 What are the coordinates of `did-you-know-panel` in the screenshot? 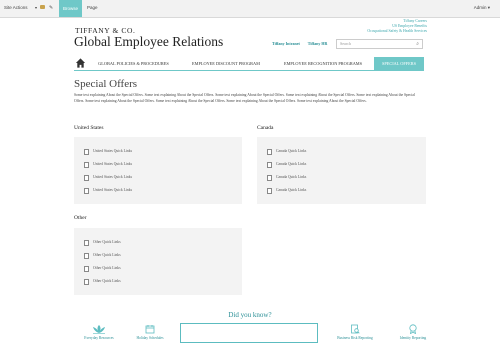 It's located at (249, 333).